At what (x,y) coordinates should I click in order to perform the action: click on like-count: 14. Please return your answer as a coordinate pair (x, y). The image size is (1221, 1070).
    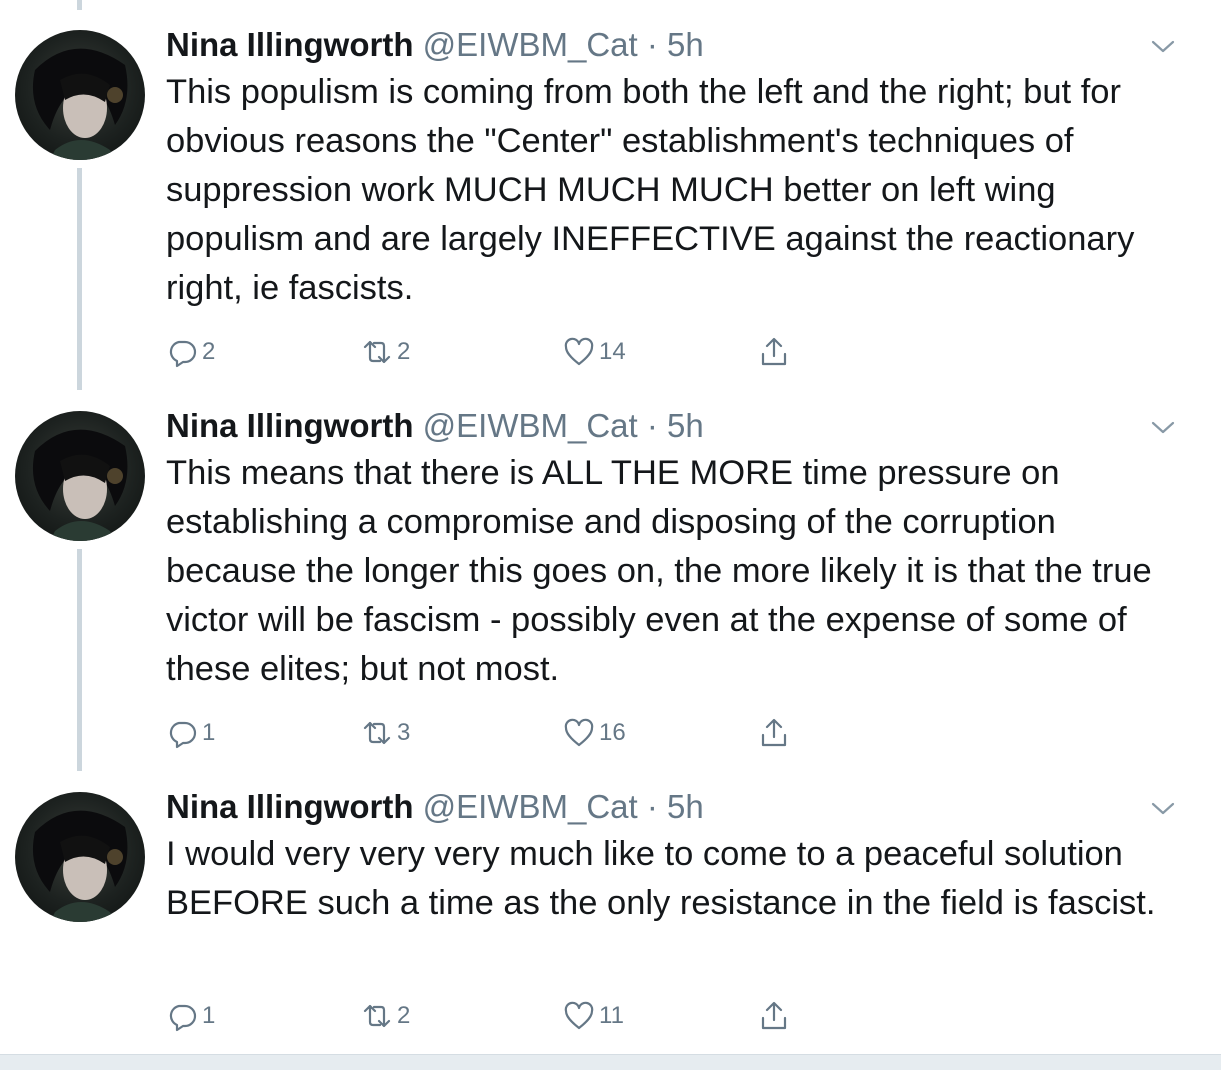
    Looking at the image, I should click on (612, 351).